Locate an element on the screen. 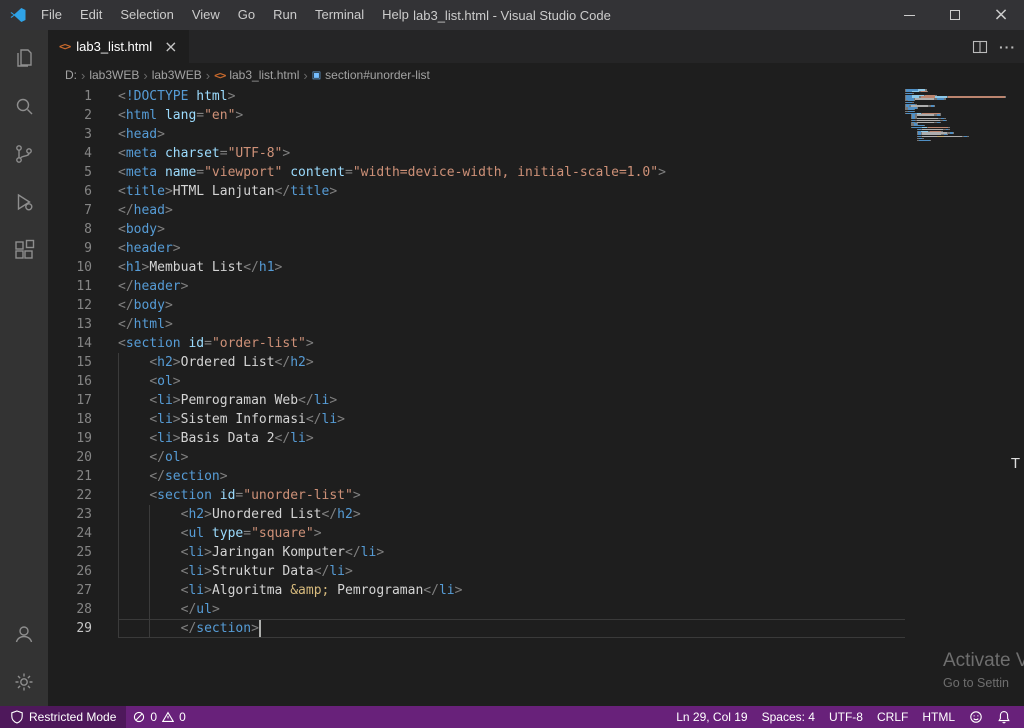  notifications-button is located at coordinates (1004, 717).